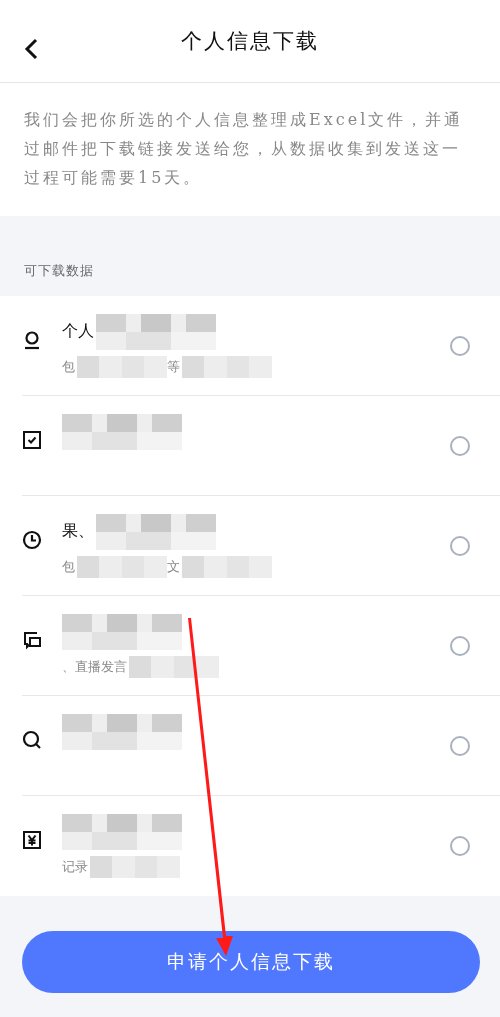 Image resolution: width=500 pixels, height=1017 pixels. Describe the element at coordinates (173, 566) in the screenshot. I see `item-description: 文` at that location.